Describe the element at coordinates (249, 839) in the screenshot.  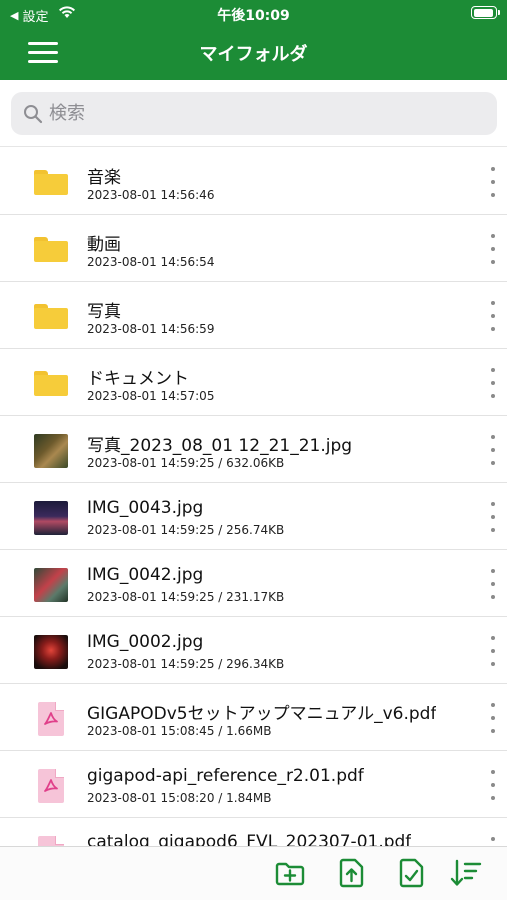
I see `file-name: catalog_gigapod6_FVL_202307-01.pdf` at that location.